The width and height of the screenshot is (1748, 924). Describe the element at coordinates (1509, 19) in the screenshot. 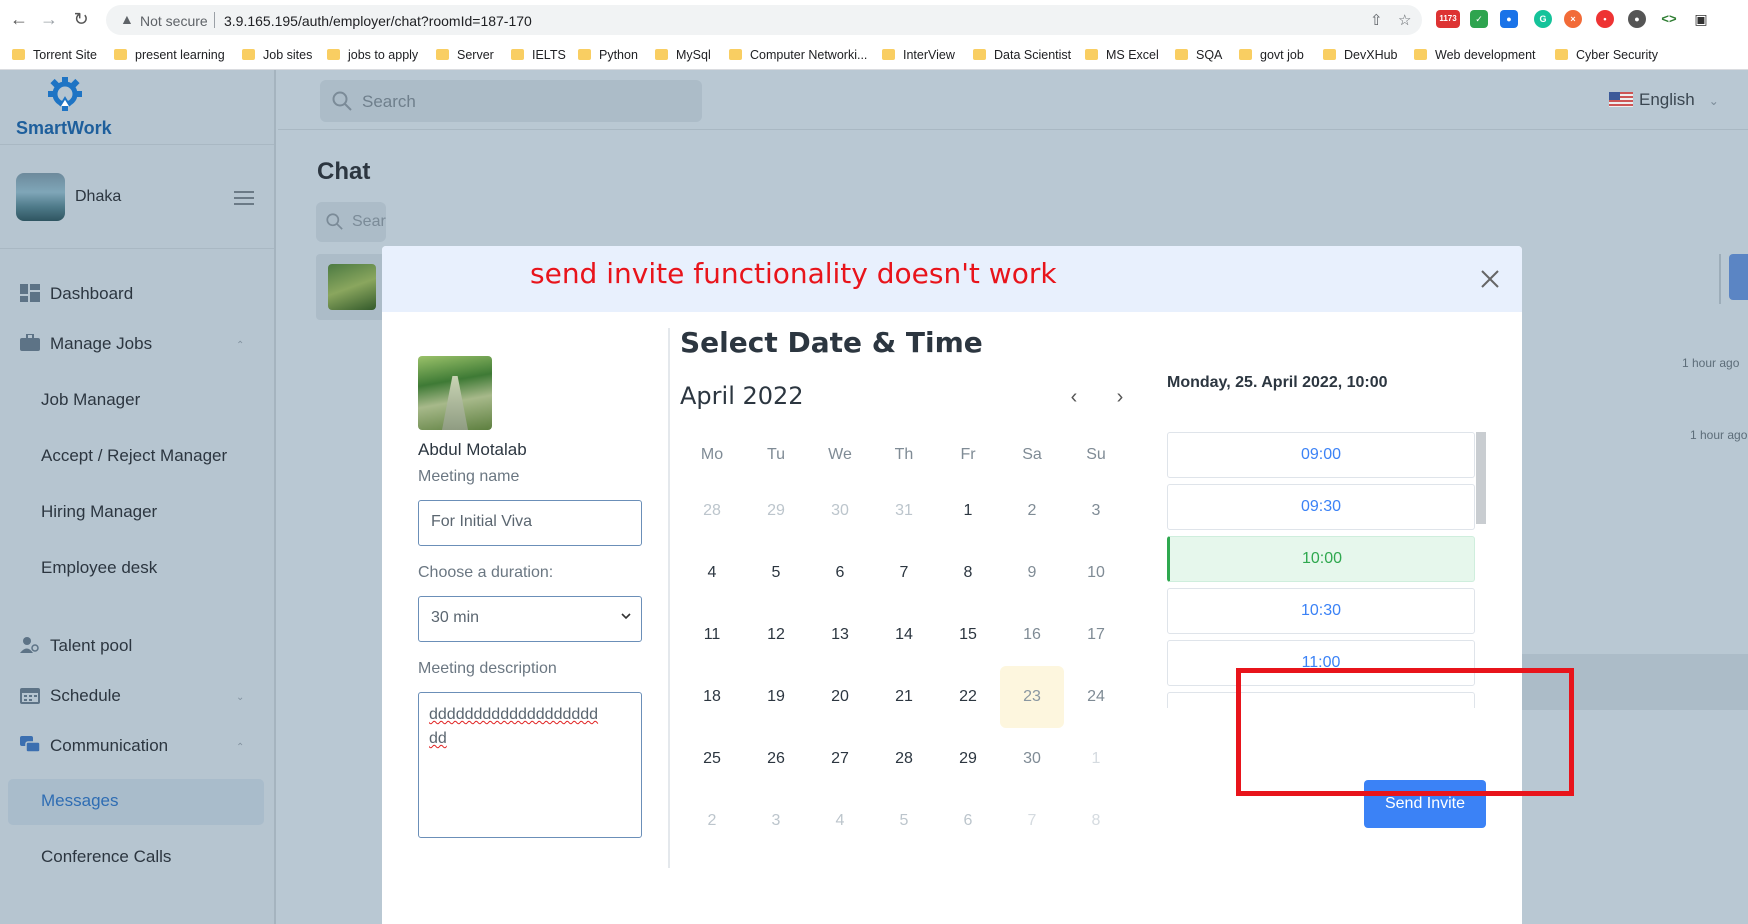

I see `drop-extension-icon: ●` at that location.